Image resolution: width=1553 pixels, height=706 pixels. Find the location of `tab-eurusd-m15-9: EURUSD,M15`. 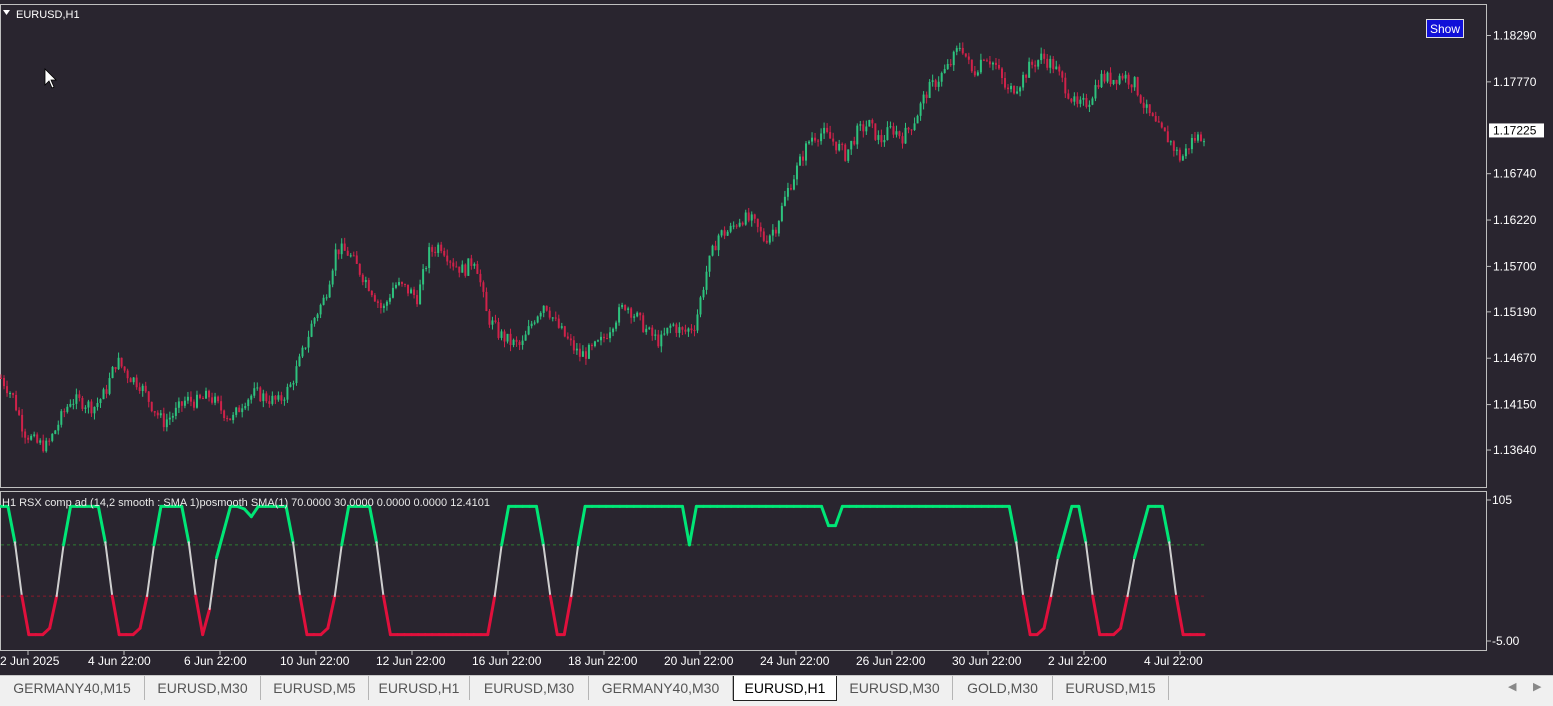

tab-eurusd-m15-9: EURUSD,M15 is located at coordinates (1111, 688).